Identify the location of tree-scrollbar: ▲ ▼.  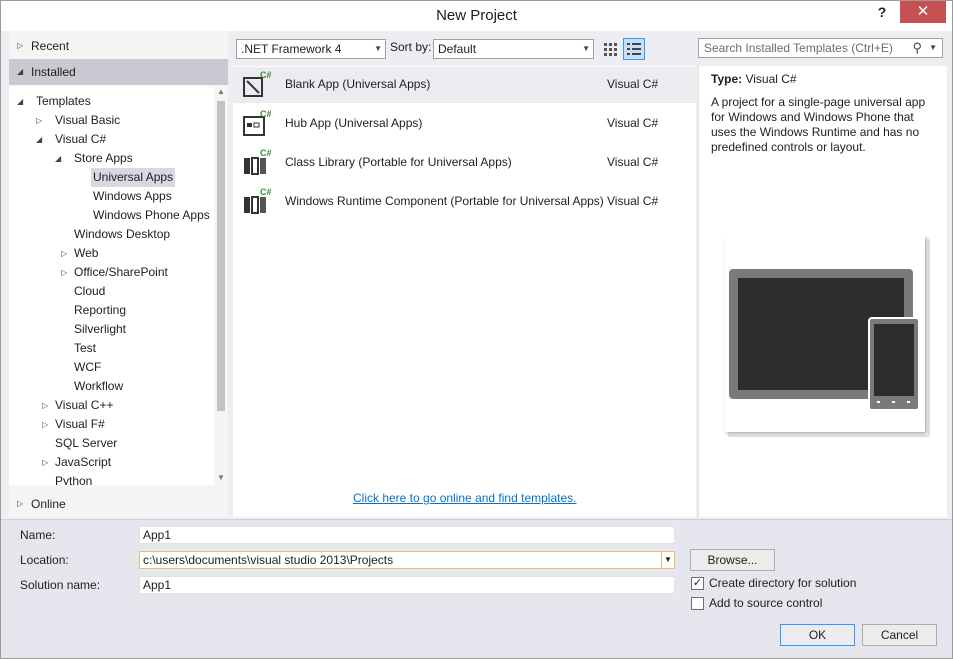
(221, 286).